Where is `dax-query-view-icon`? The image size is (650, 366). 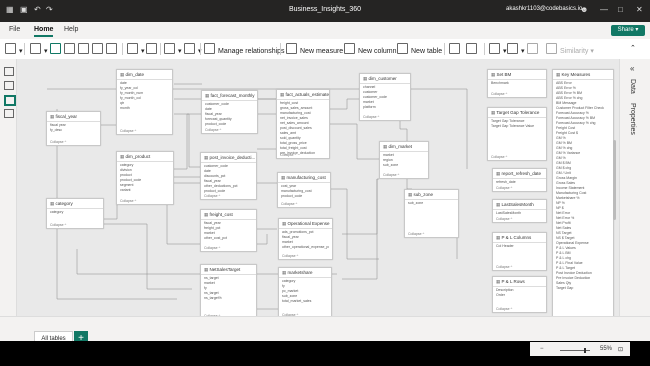 dax-query-view-icon is located at coordinates (9, 113).